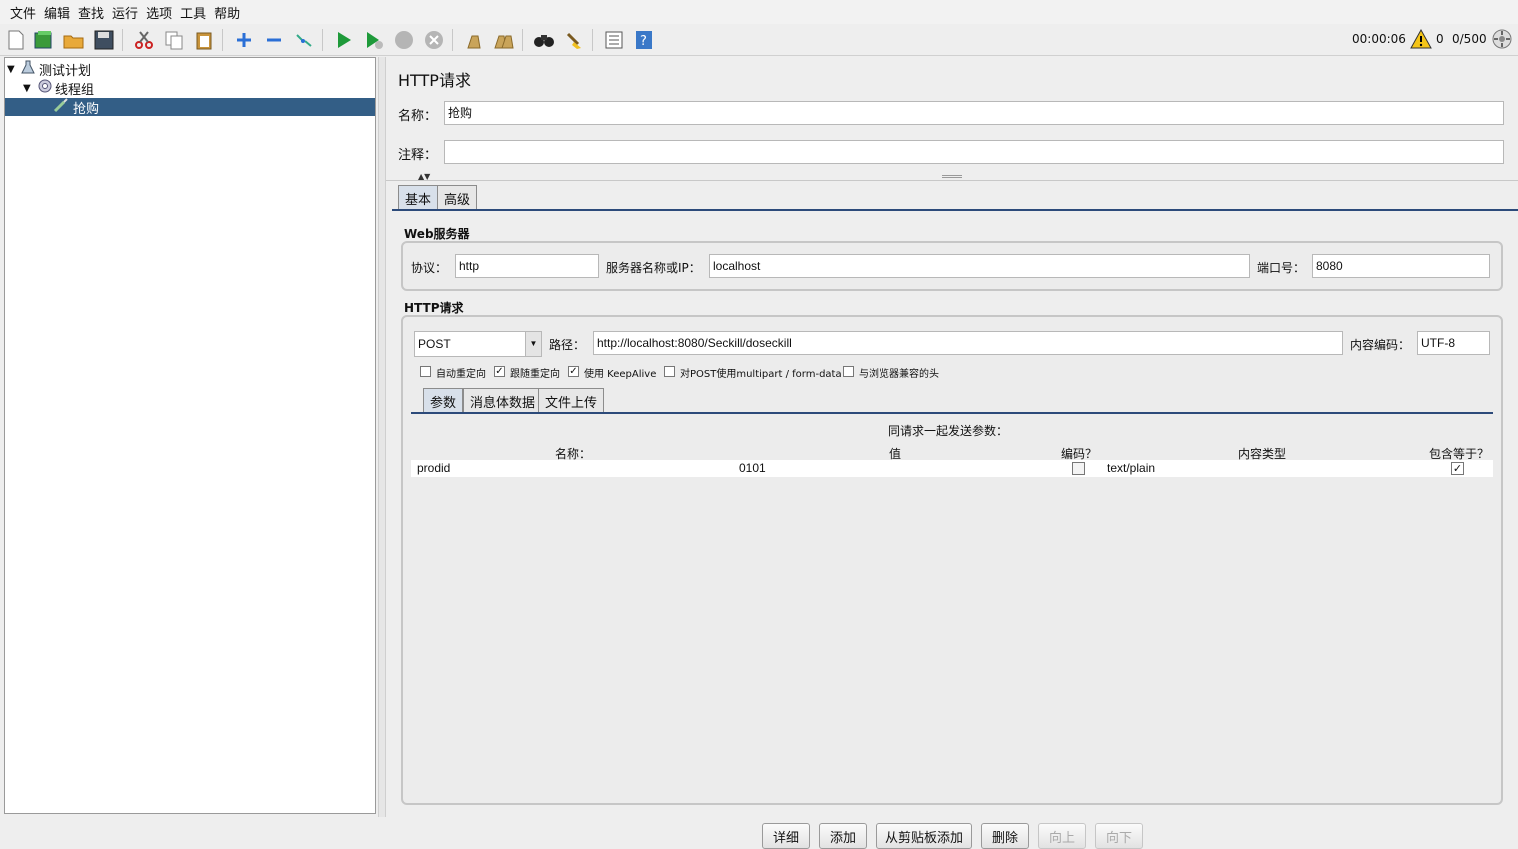  Describe the element at coordinates (304, 40) in the screenshot. I see `toggle-icon` at that location.